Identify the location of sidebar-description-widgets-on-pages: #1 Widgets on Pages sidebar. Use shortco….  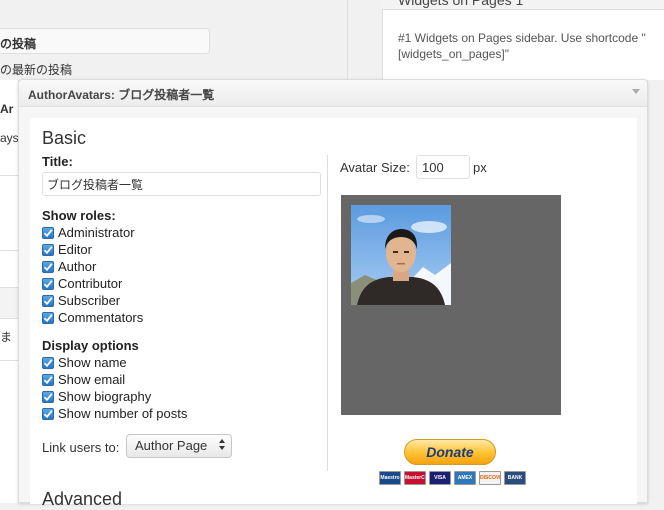
(522, 46).